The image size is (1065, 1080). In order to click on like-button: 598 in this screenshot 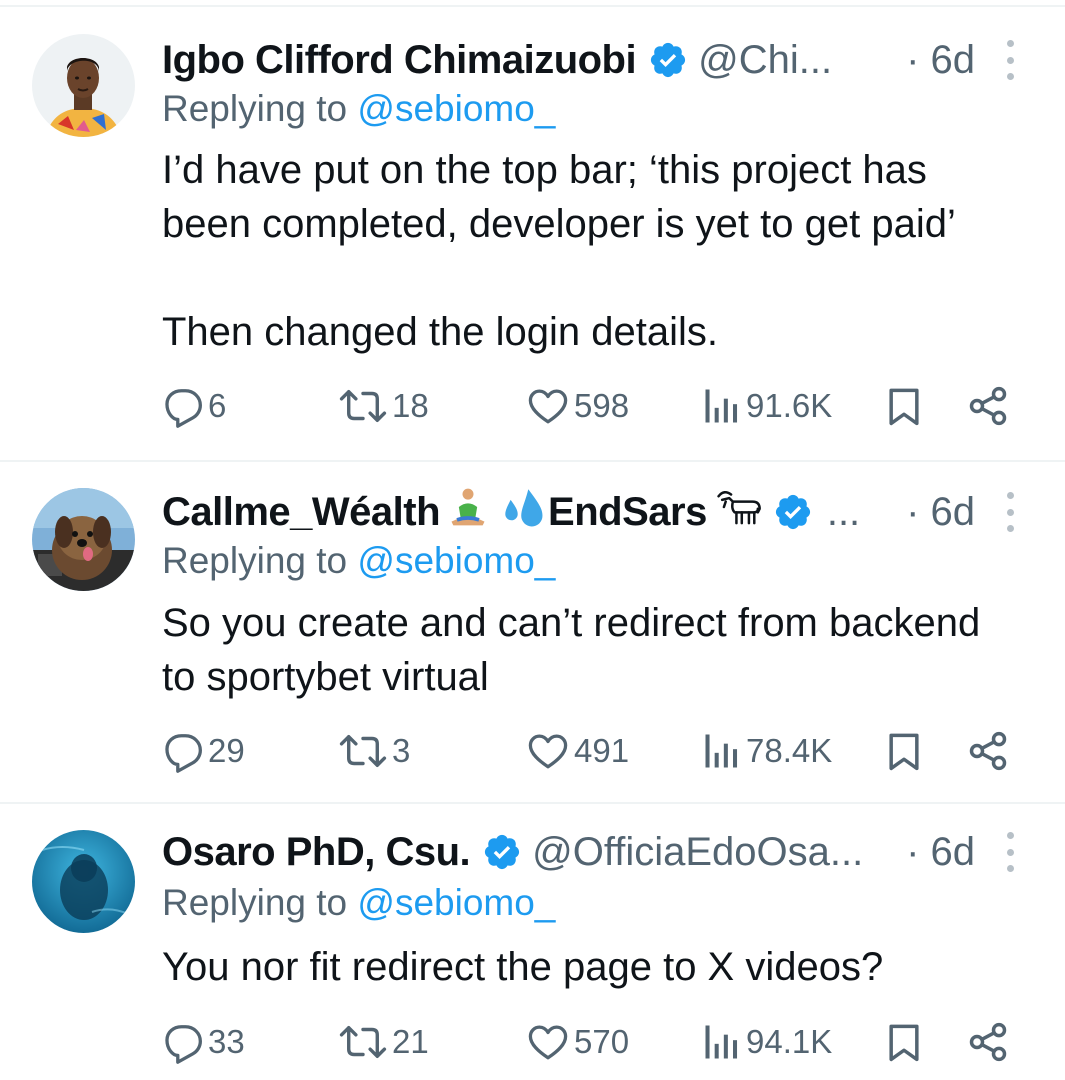, I will do `click(577, 406)`.